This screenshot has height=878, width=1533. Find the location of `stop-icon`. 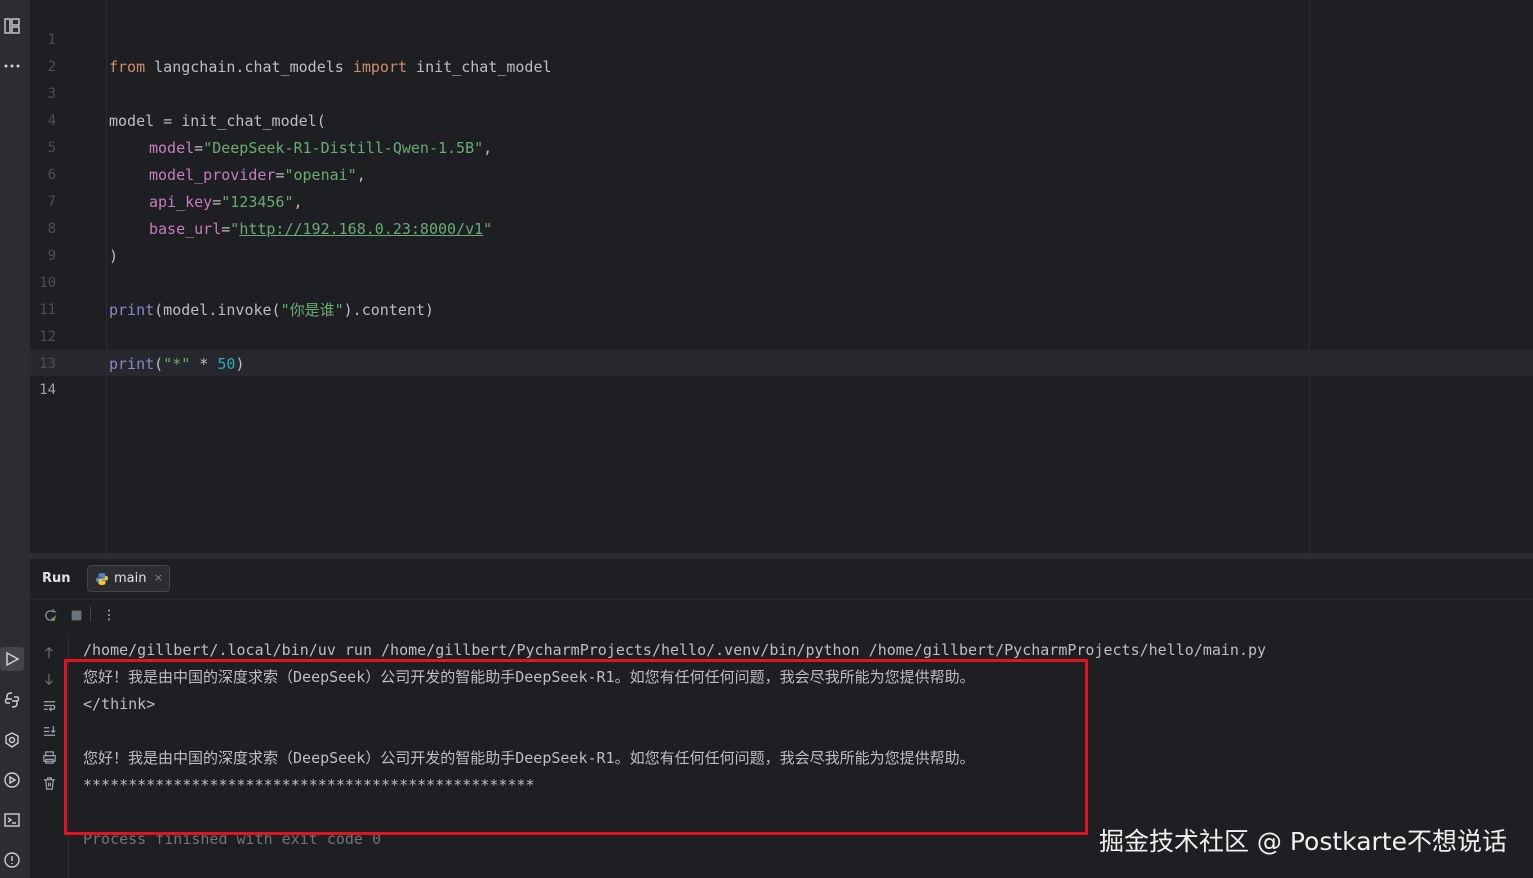

stop-icon is located at coordinates (76, 615).